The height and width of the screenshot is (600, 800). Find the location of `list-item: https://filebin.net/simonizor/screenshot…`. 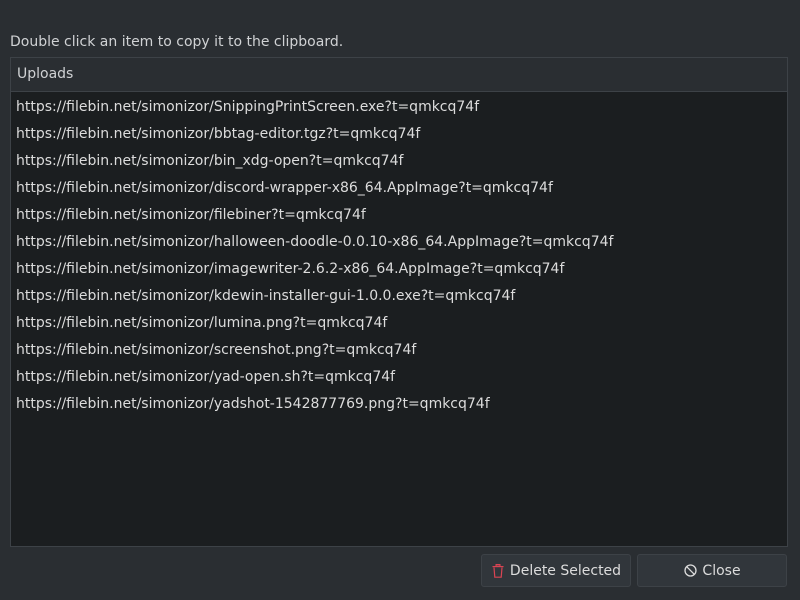

list-item: https://filebin.net/simonizor/screenshot… is located at coordinates (399, 350).